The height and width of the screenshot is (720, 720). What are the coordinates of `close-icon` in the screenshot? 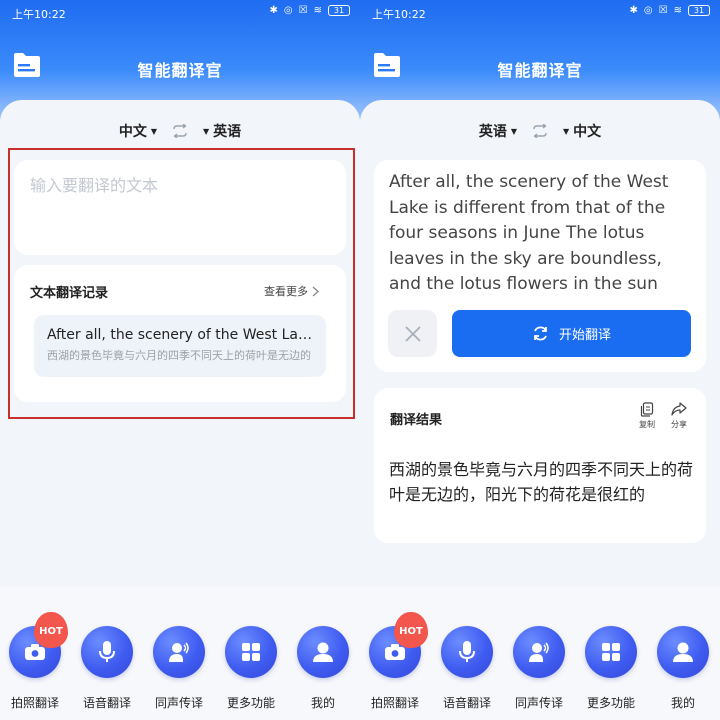 It's located at (412, 333).